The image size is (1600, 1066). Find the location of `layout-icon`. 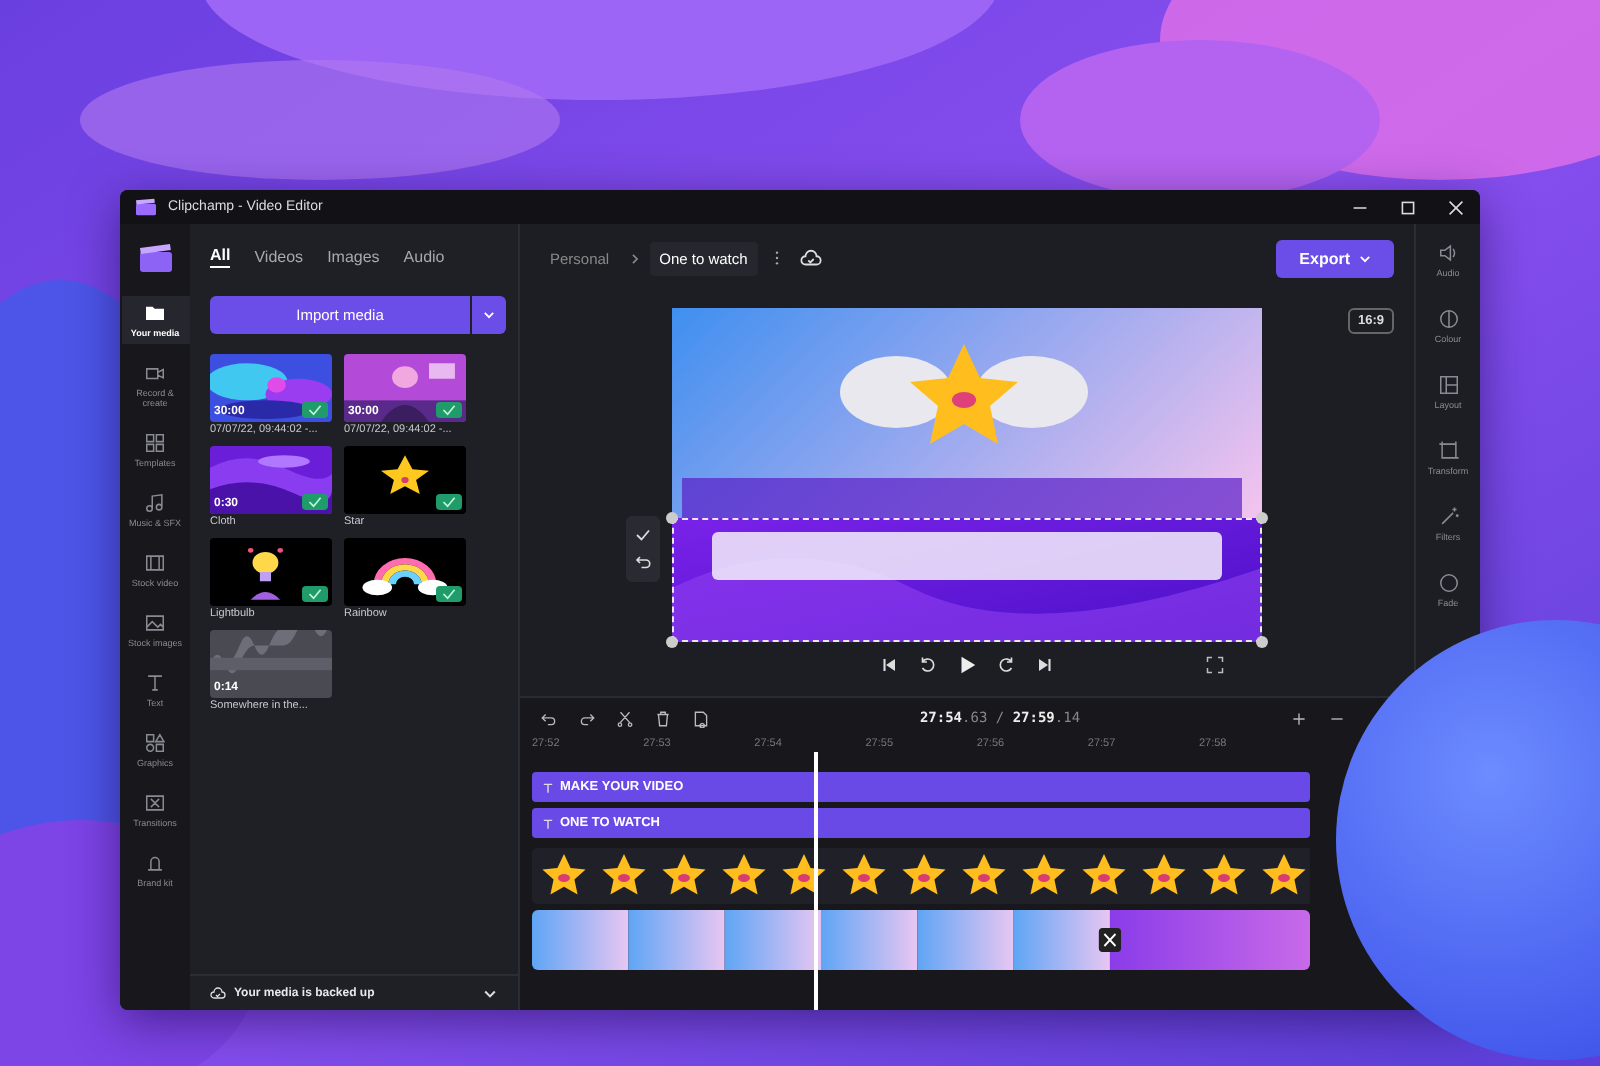

layout-icon is located at coordinates (1448, 385).